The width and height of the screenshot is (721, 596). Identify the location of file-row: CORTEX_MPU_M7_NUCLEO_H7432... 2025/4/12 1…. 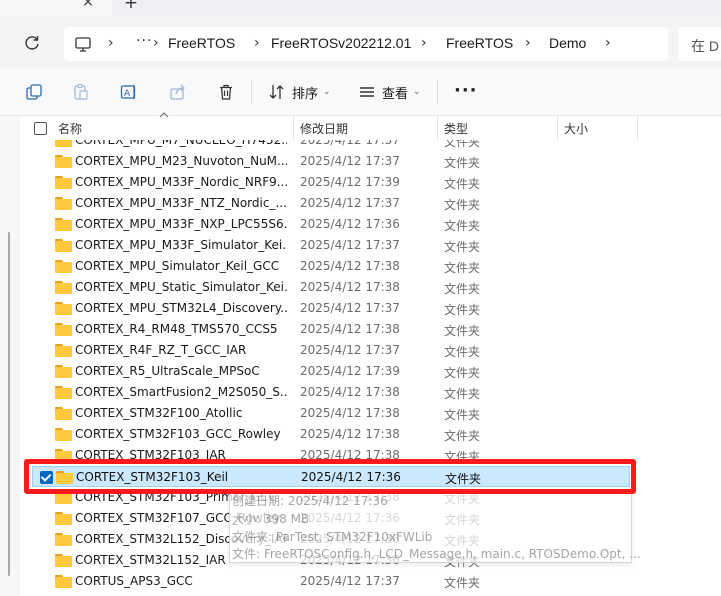
(352, 145).